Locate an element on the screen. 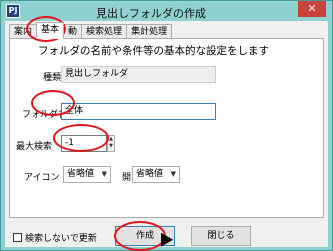  icon-open-value: 省略値 is located at coordinates (150, 174).